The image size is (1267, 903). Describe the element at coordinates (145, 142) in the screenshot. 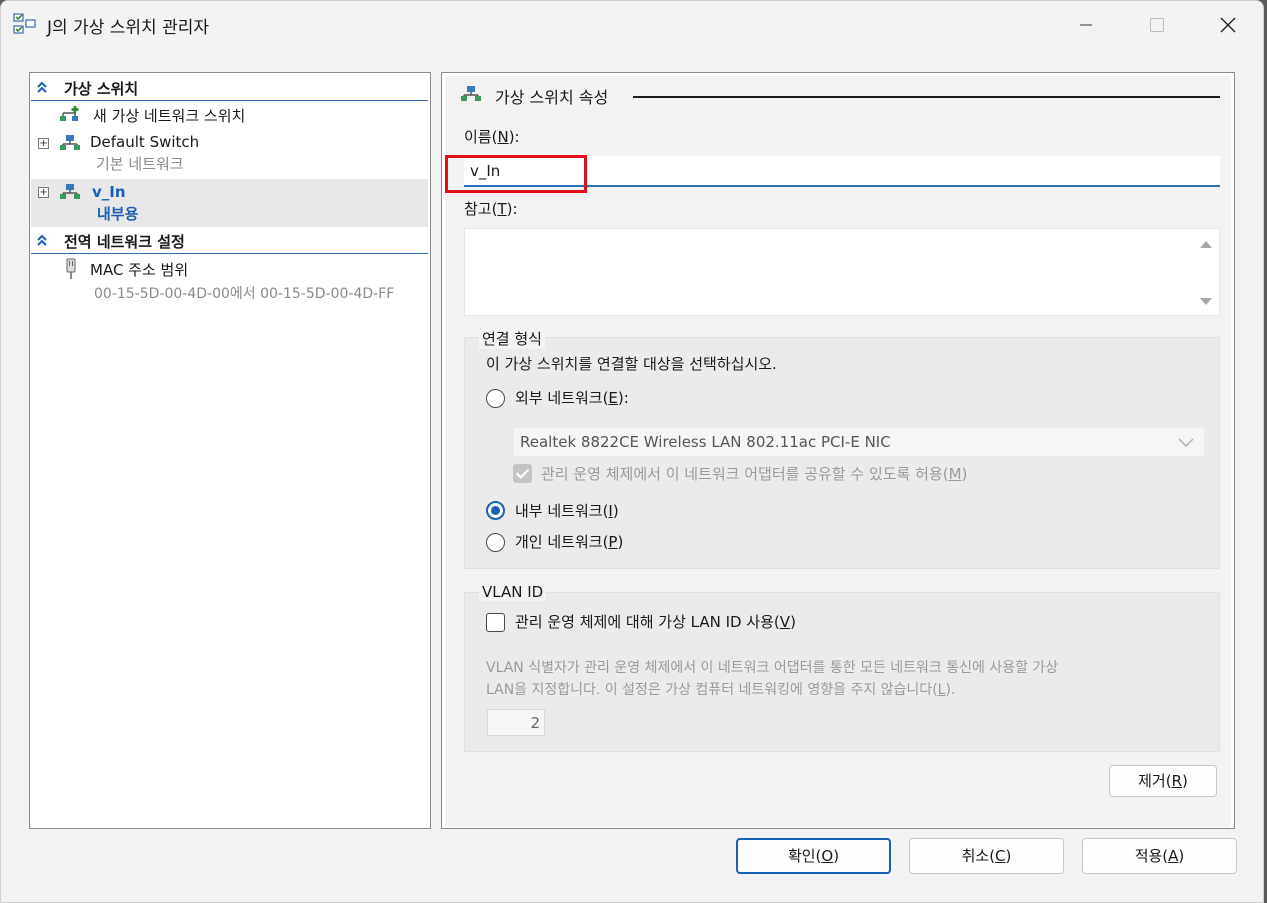

I see `switch-name: Default Switch` at that location.